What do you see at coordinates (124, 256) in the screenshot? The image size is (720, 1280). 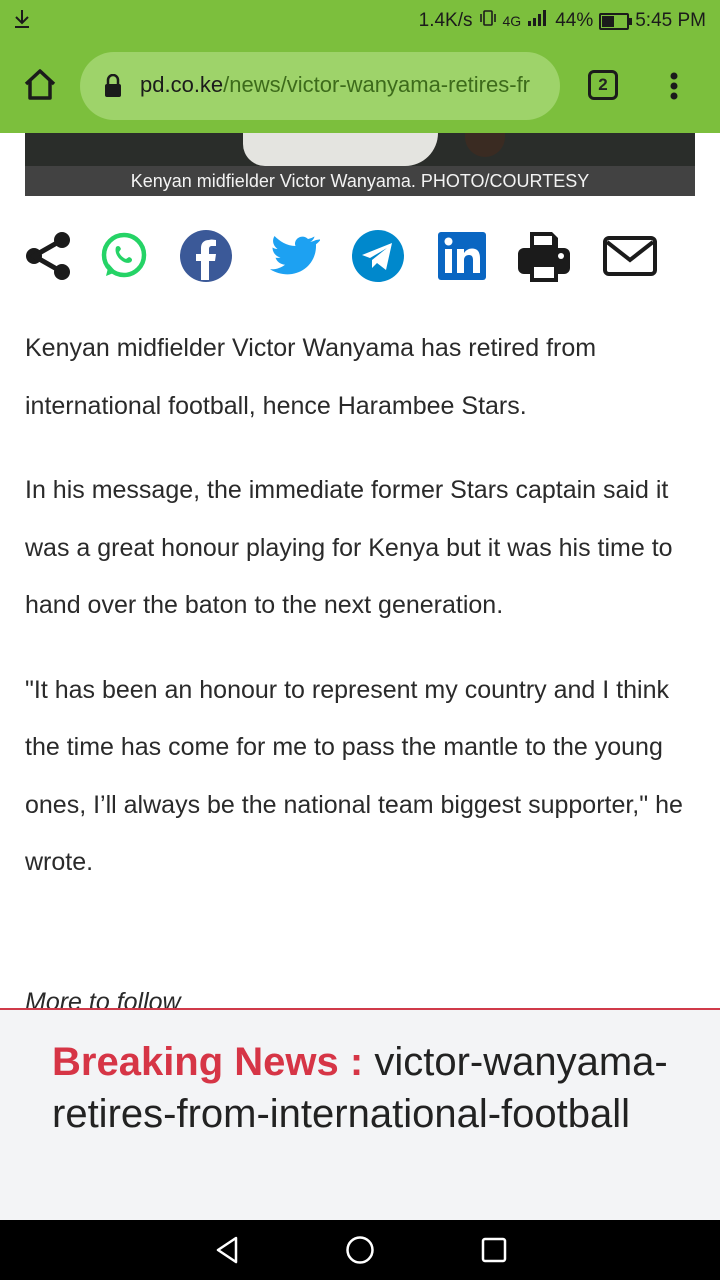 I see `whatsapp-icon` at bounding box center [124, 256].